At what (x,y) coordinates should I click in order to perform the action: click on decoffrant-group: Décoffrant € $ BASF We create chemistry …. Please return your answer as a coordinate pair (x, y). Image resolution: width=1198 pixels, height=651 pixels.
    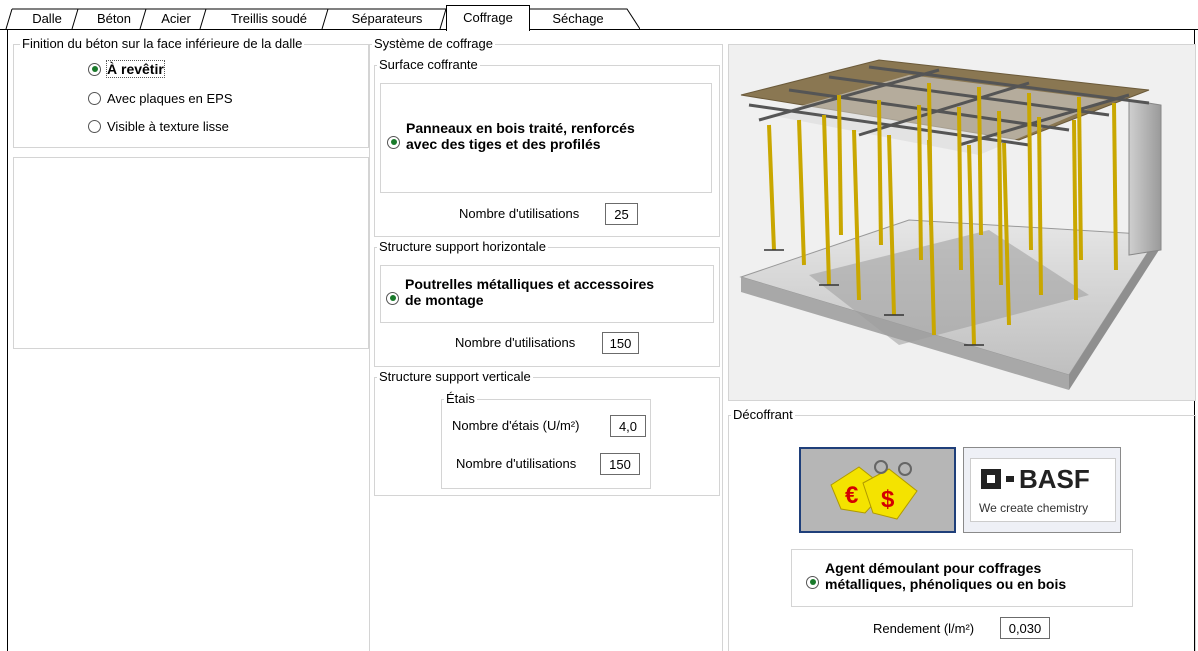
    Looking at the image, I should click on (962, 529).